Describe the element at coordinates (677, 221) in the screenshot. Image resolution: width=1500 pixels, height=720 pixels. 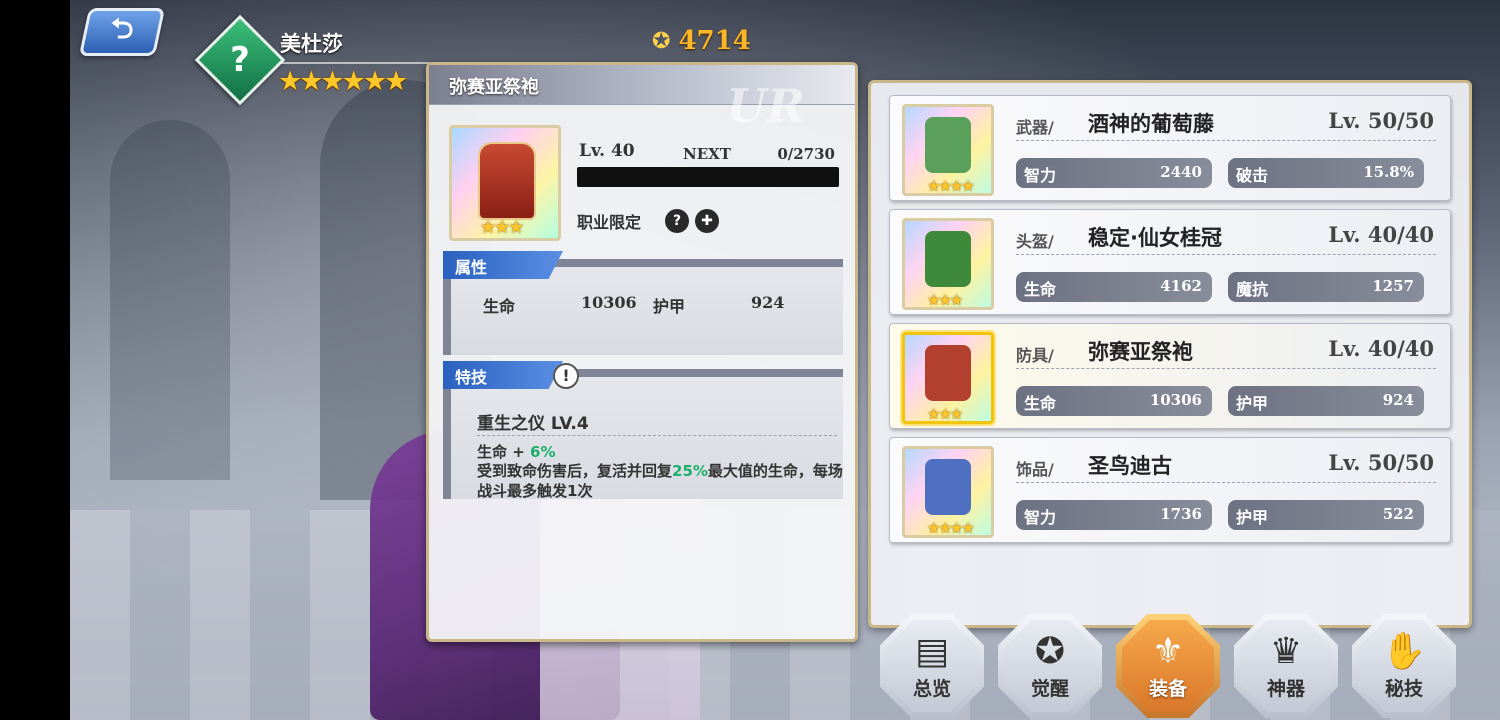
I see `job-question-icon: ?` at that location.